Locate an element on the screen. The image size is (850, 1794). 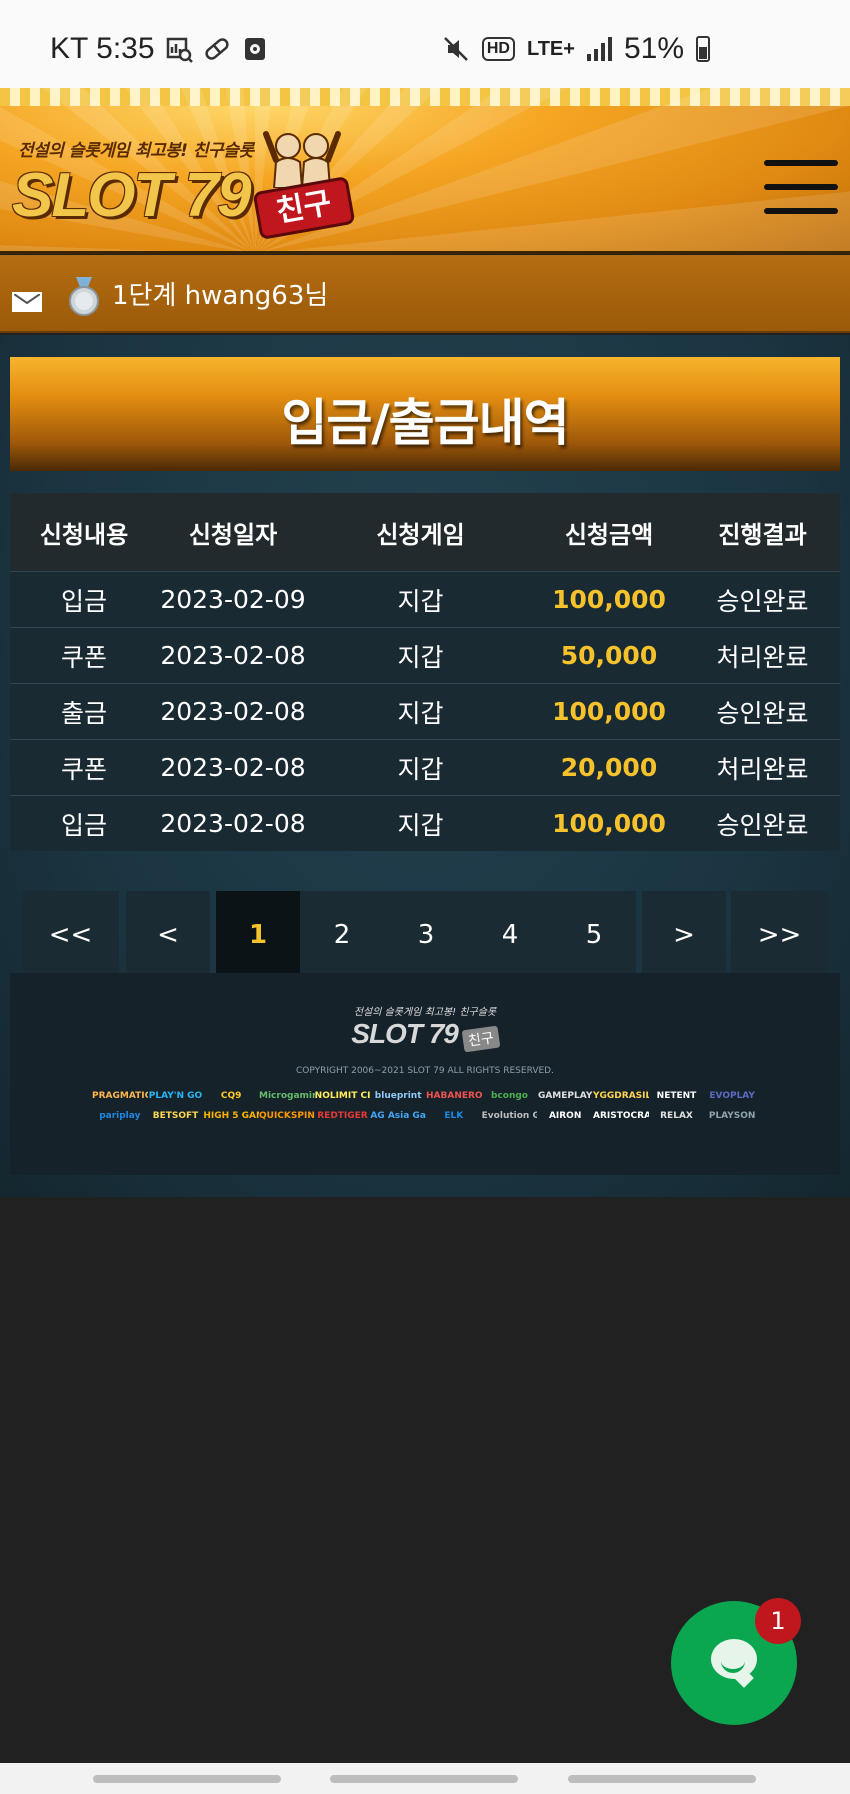
page-2-button: 2 is located at coordinates (342, 935).